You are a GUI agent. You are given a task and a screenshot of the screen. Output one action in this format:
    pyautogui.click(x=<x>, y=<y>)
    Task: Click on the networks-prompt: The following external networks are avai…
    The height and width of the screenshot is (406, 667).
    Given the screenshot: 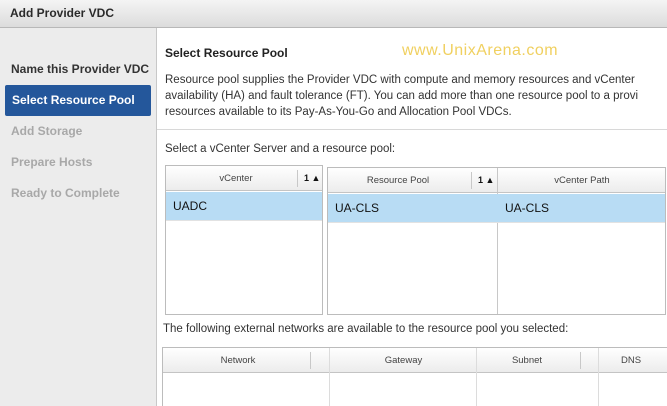 What is the action you would take?
    pyautogui.click(x=366, y=329)
    